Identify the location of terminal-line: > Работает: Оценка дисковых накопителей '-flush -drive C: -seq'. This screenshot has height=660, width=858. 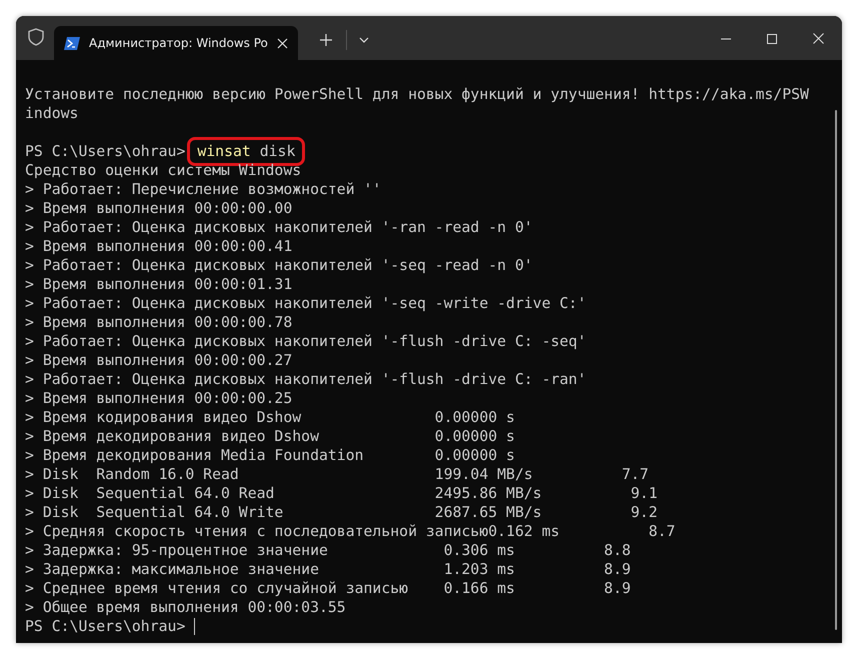
(306, 341).